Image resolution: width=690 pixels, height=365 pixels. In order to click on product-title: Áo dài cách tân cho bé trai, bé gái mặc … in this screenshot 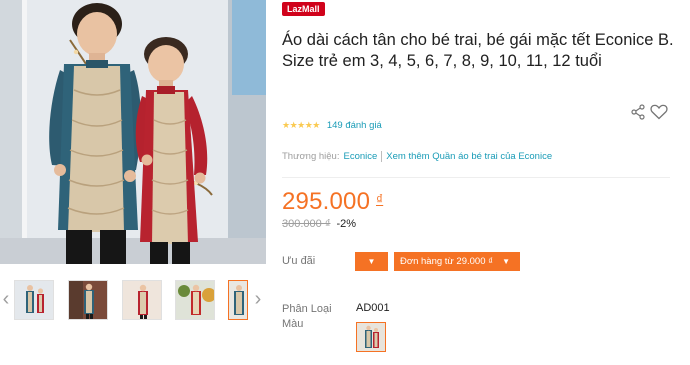, I will do `click(478, 50)`.